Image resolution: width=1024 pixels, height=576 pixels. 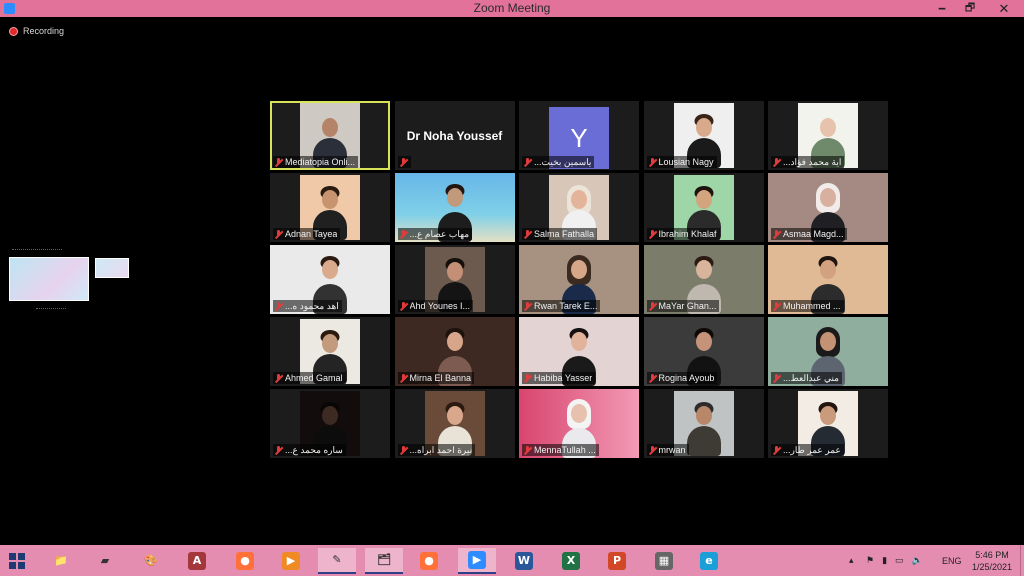 I want to click on shared-screen-thumbnail, so click(x=67, y=280).